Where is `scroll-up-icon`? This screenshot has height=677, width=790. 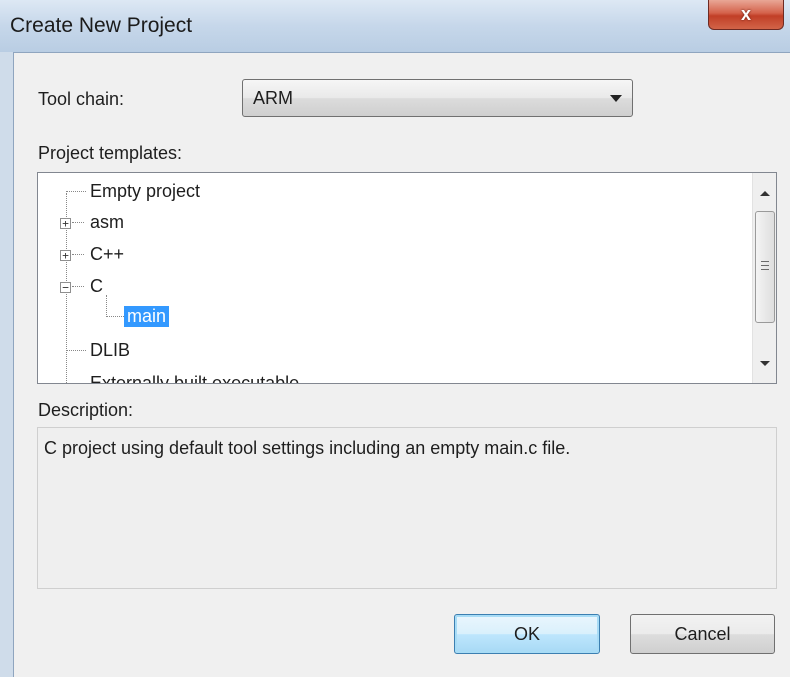
scroll-up-icon is located at coordinates (765, 193).